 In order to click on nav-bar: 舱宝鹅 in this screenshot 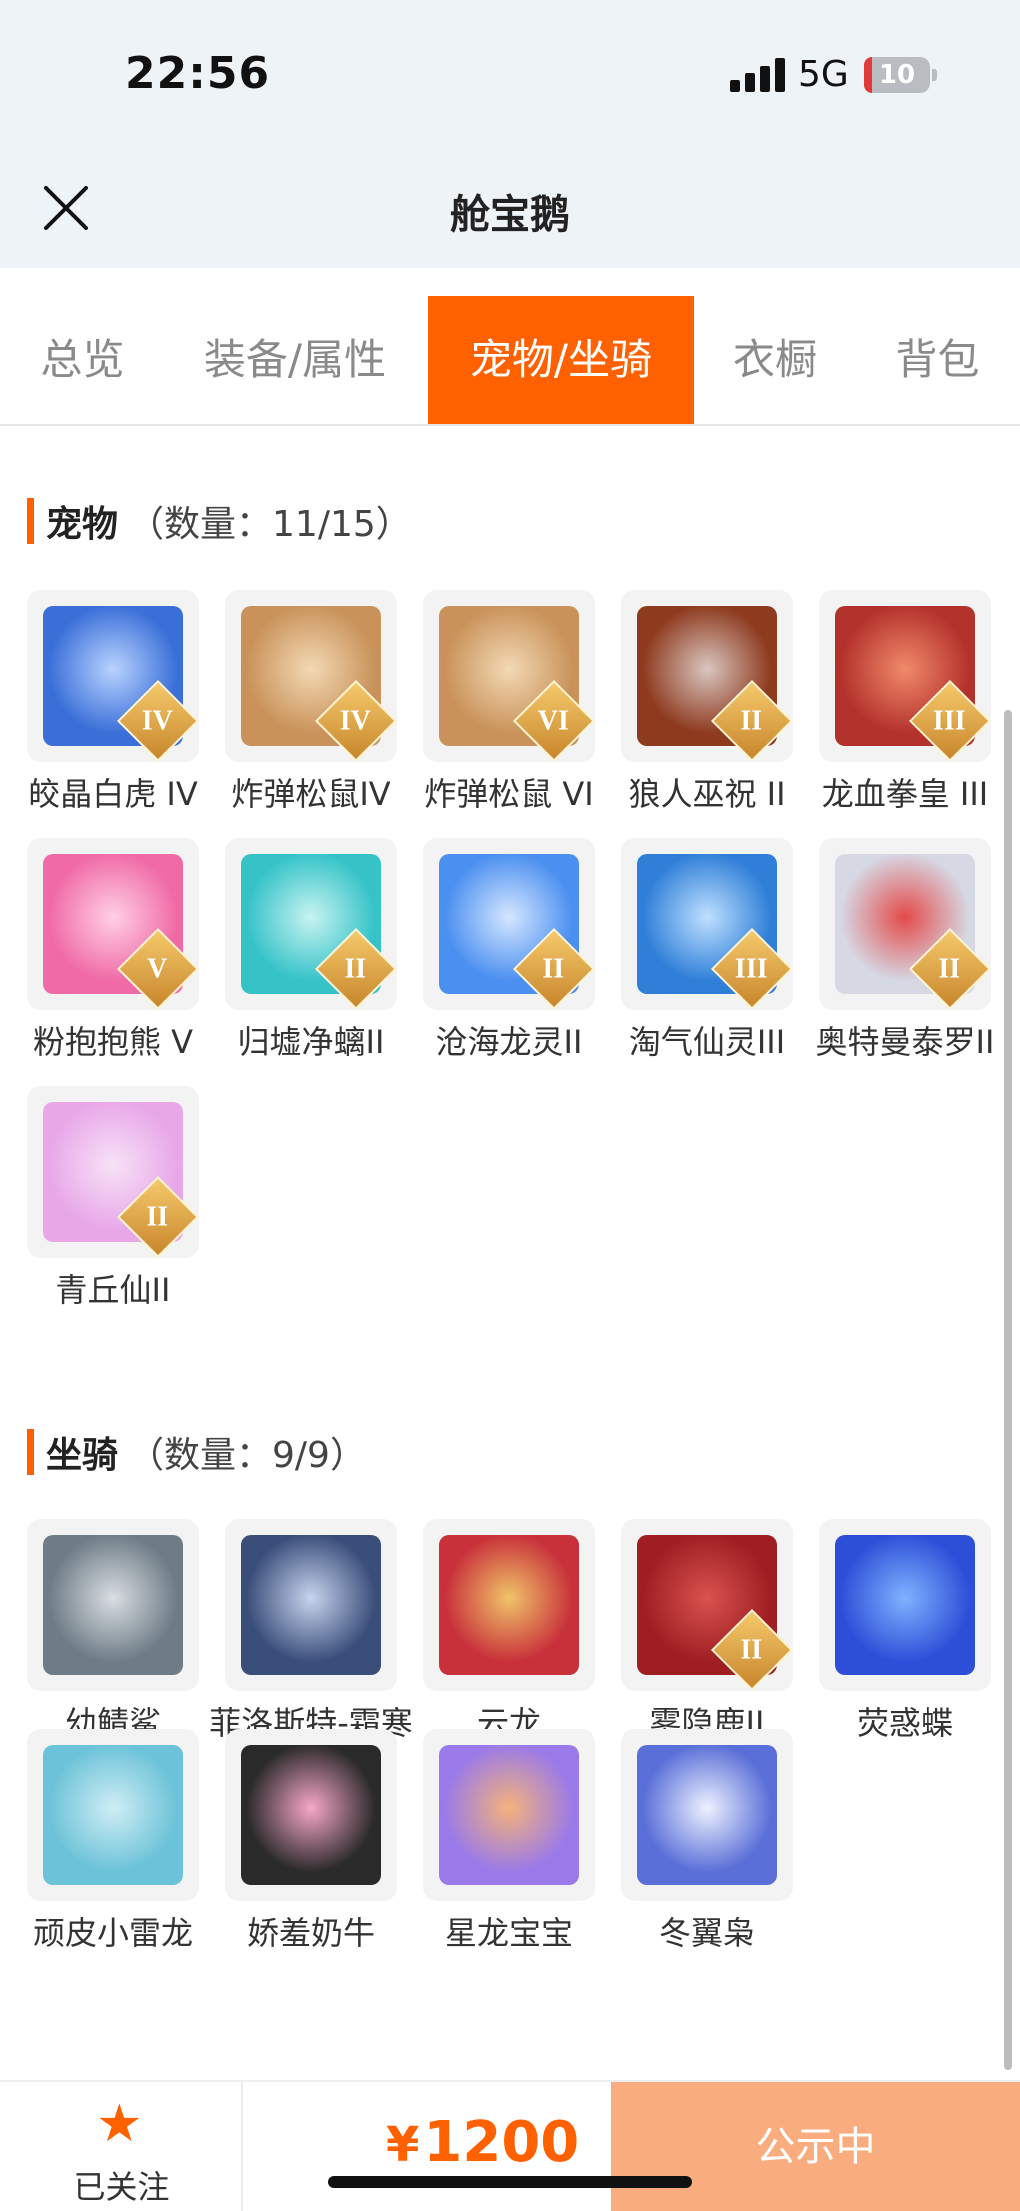, I will do `click(510, 209)`.